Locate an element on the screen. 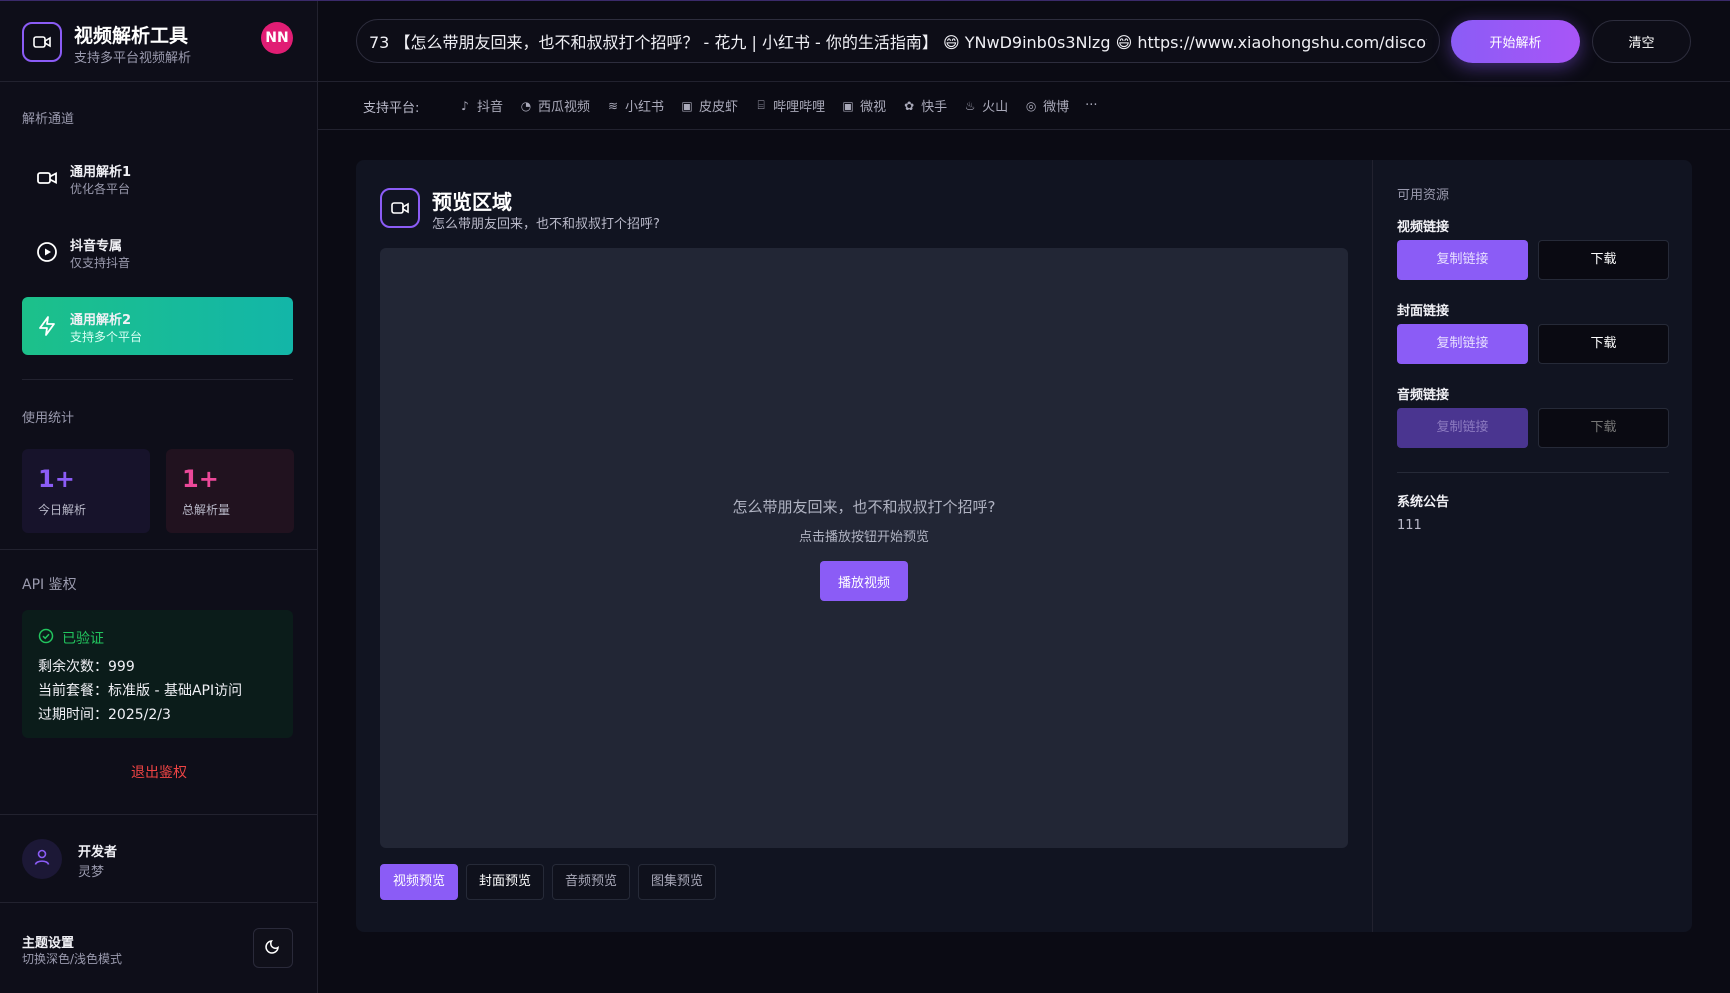  copy-video-link-button: 复制链接 is located at coordinates (1462, 260).